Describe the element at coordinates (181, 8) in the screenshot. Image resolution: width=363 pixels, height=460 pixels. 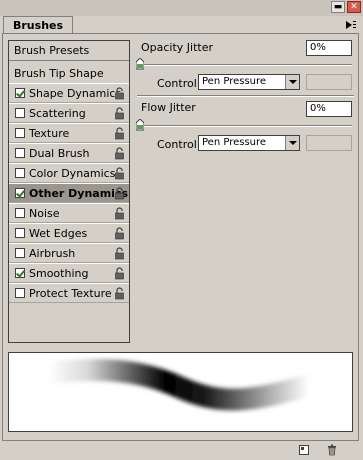
I see `panel-titlebar: ▬ ✕` at that location.